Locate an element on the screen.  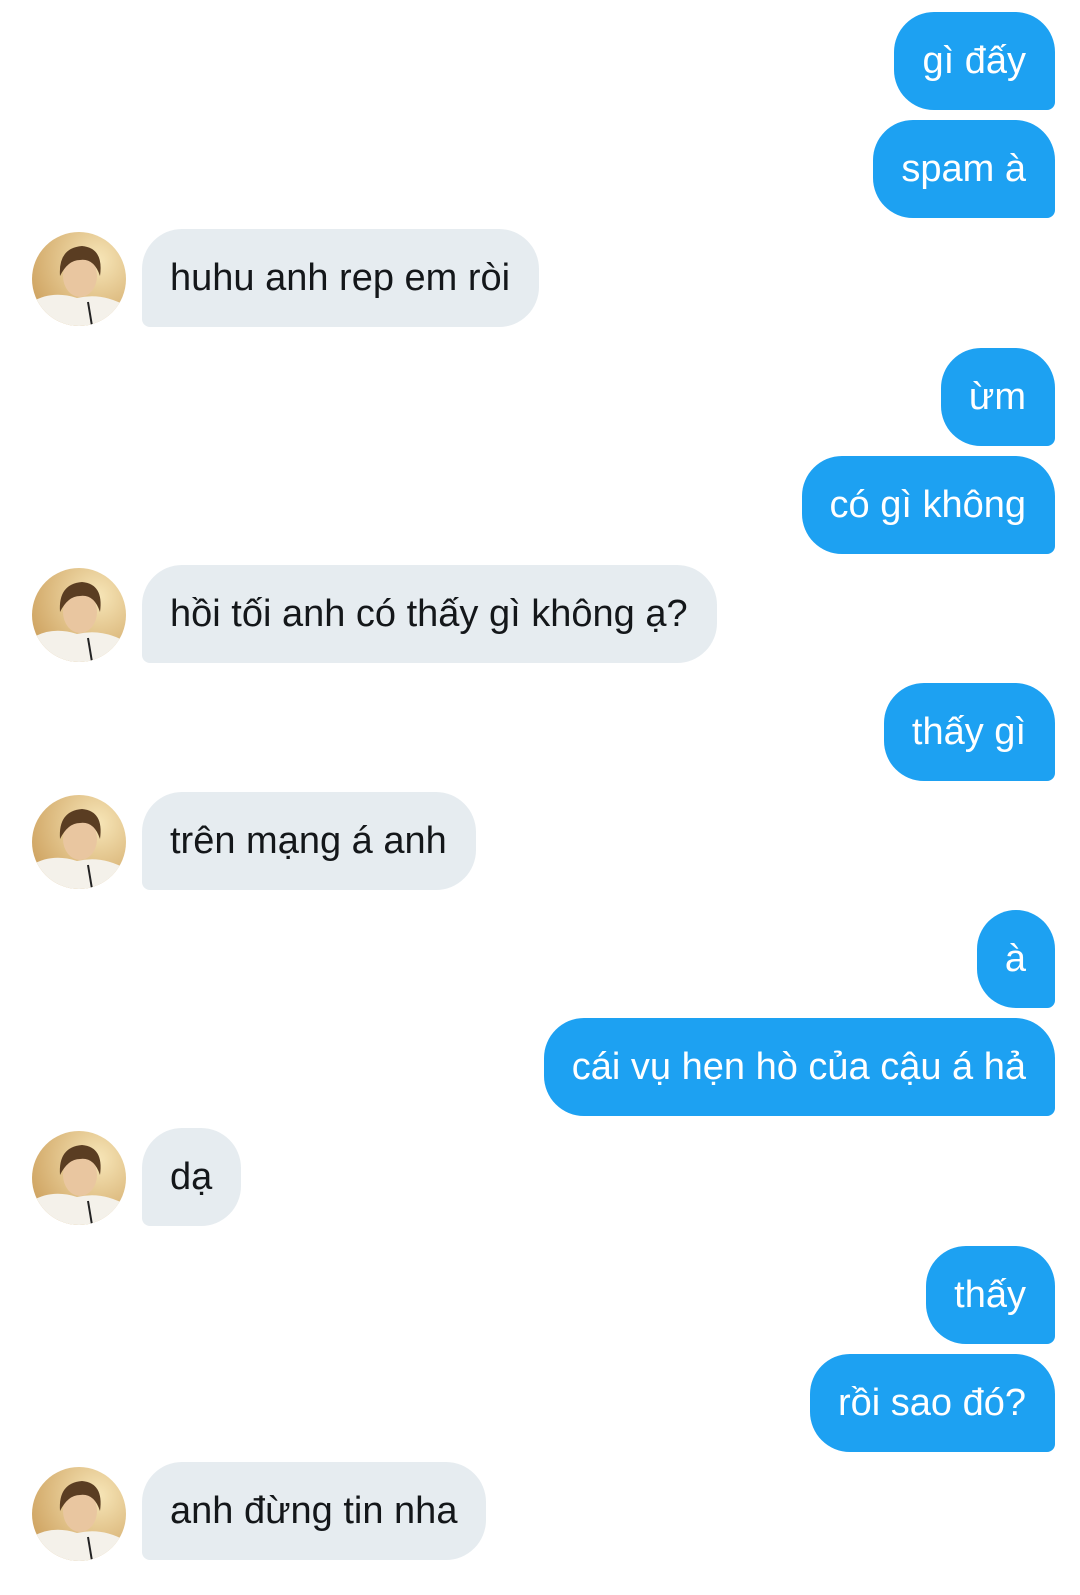
sent-message: ừm is located at coordinates (997, 397).